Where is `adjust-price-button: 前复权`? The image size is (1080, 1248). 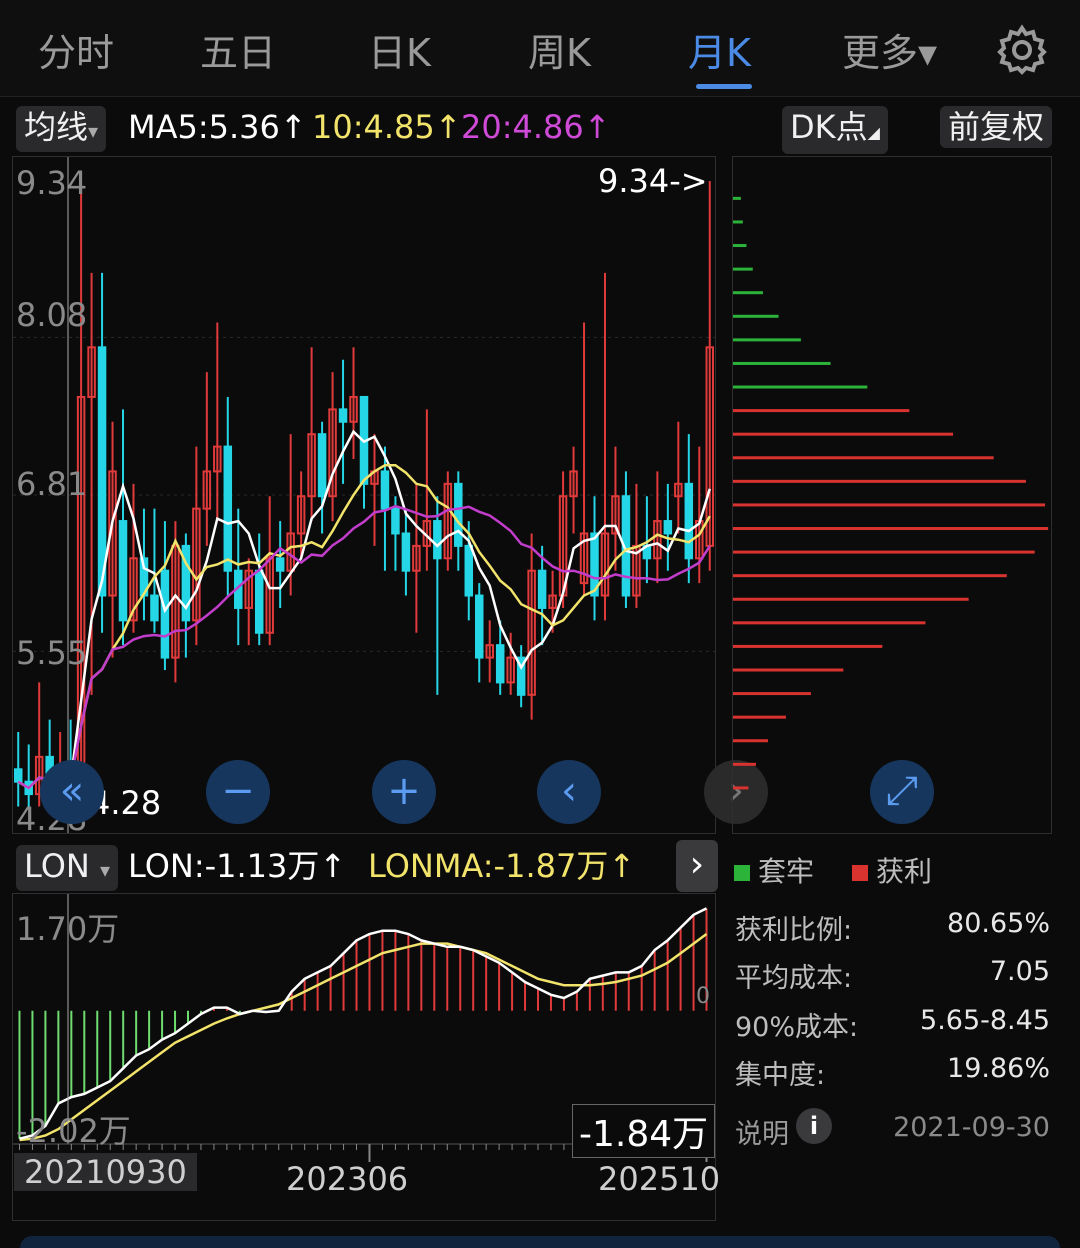 adjust-price-button: 前复权 is located at coordinates (996, 127).